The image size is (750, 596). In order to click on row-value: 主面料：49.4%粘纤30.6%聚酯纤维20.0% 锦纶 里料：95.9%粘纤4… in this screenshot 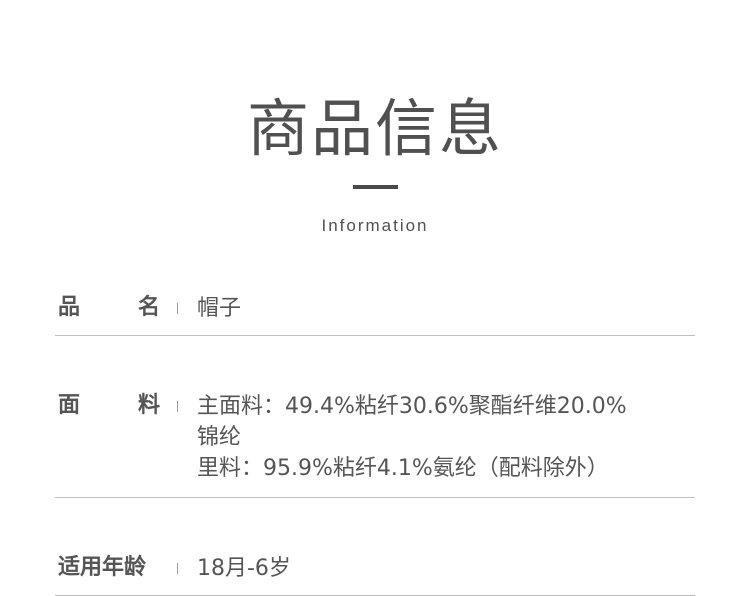, I will do `click(444, 437)`.